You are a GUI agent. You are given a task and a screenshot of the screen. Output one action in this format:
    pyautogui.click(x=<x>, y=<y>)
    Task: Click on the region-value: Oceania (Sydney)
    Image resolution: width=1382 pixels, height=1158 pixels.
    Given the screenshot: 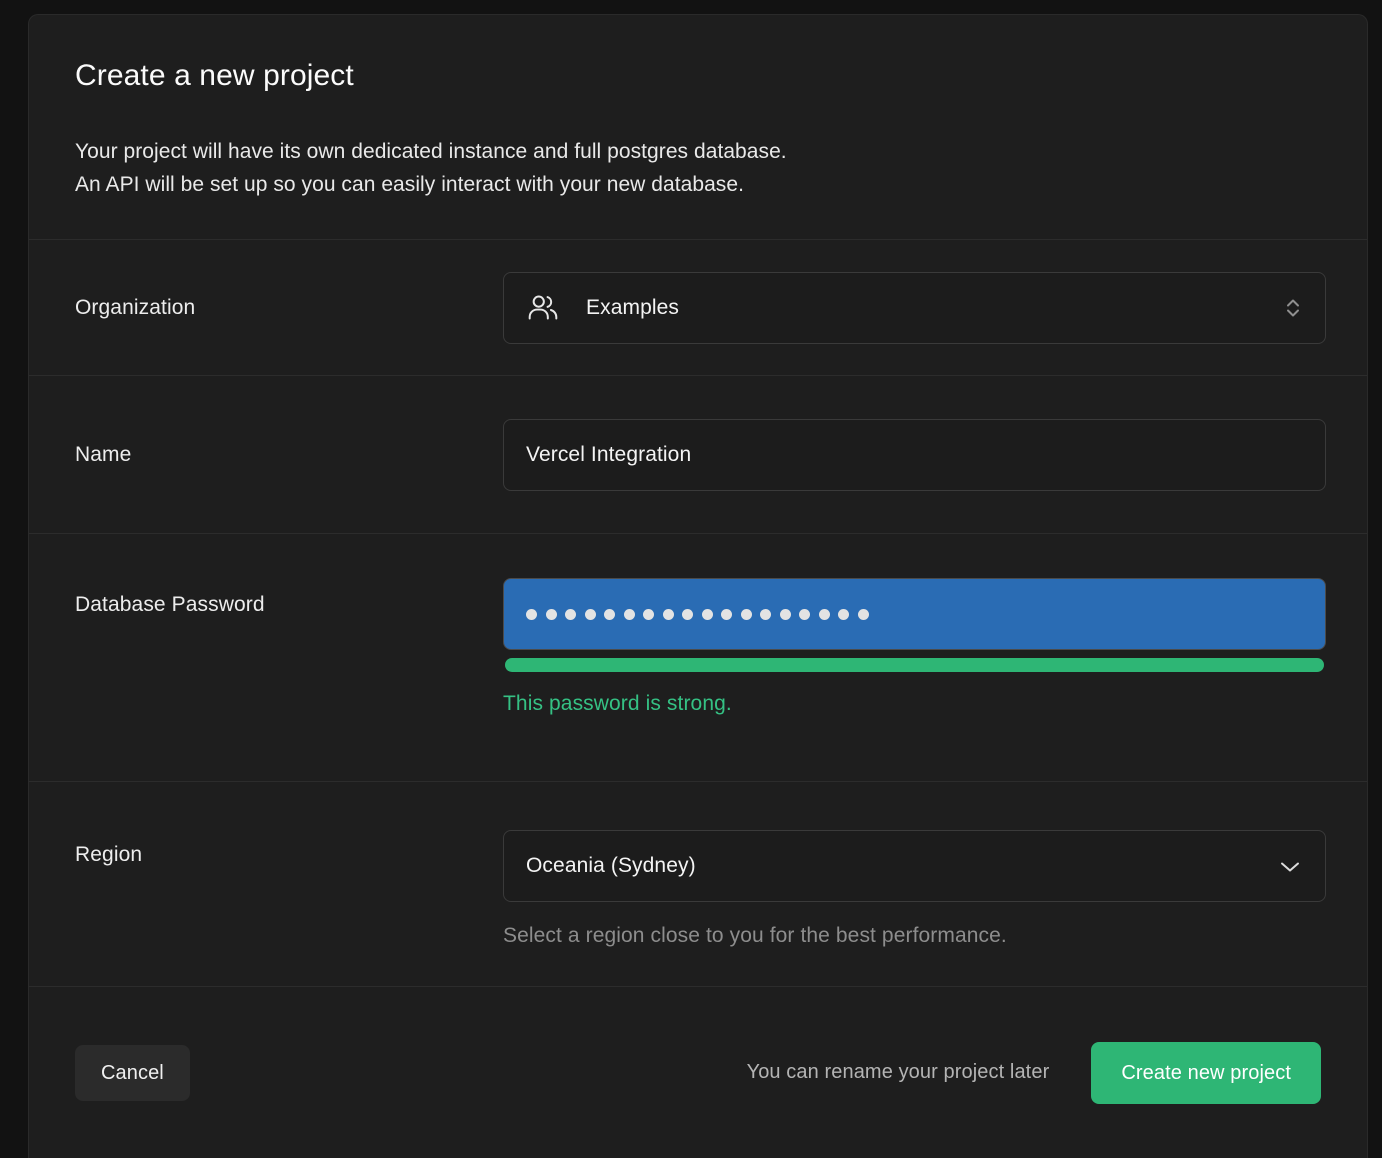 What is the action you would take?
    pyautogui.click(x=611, y=866)
    